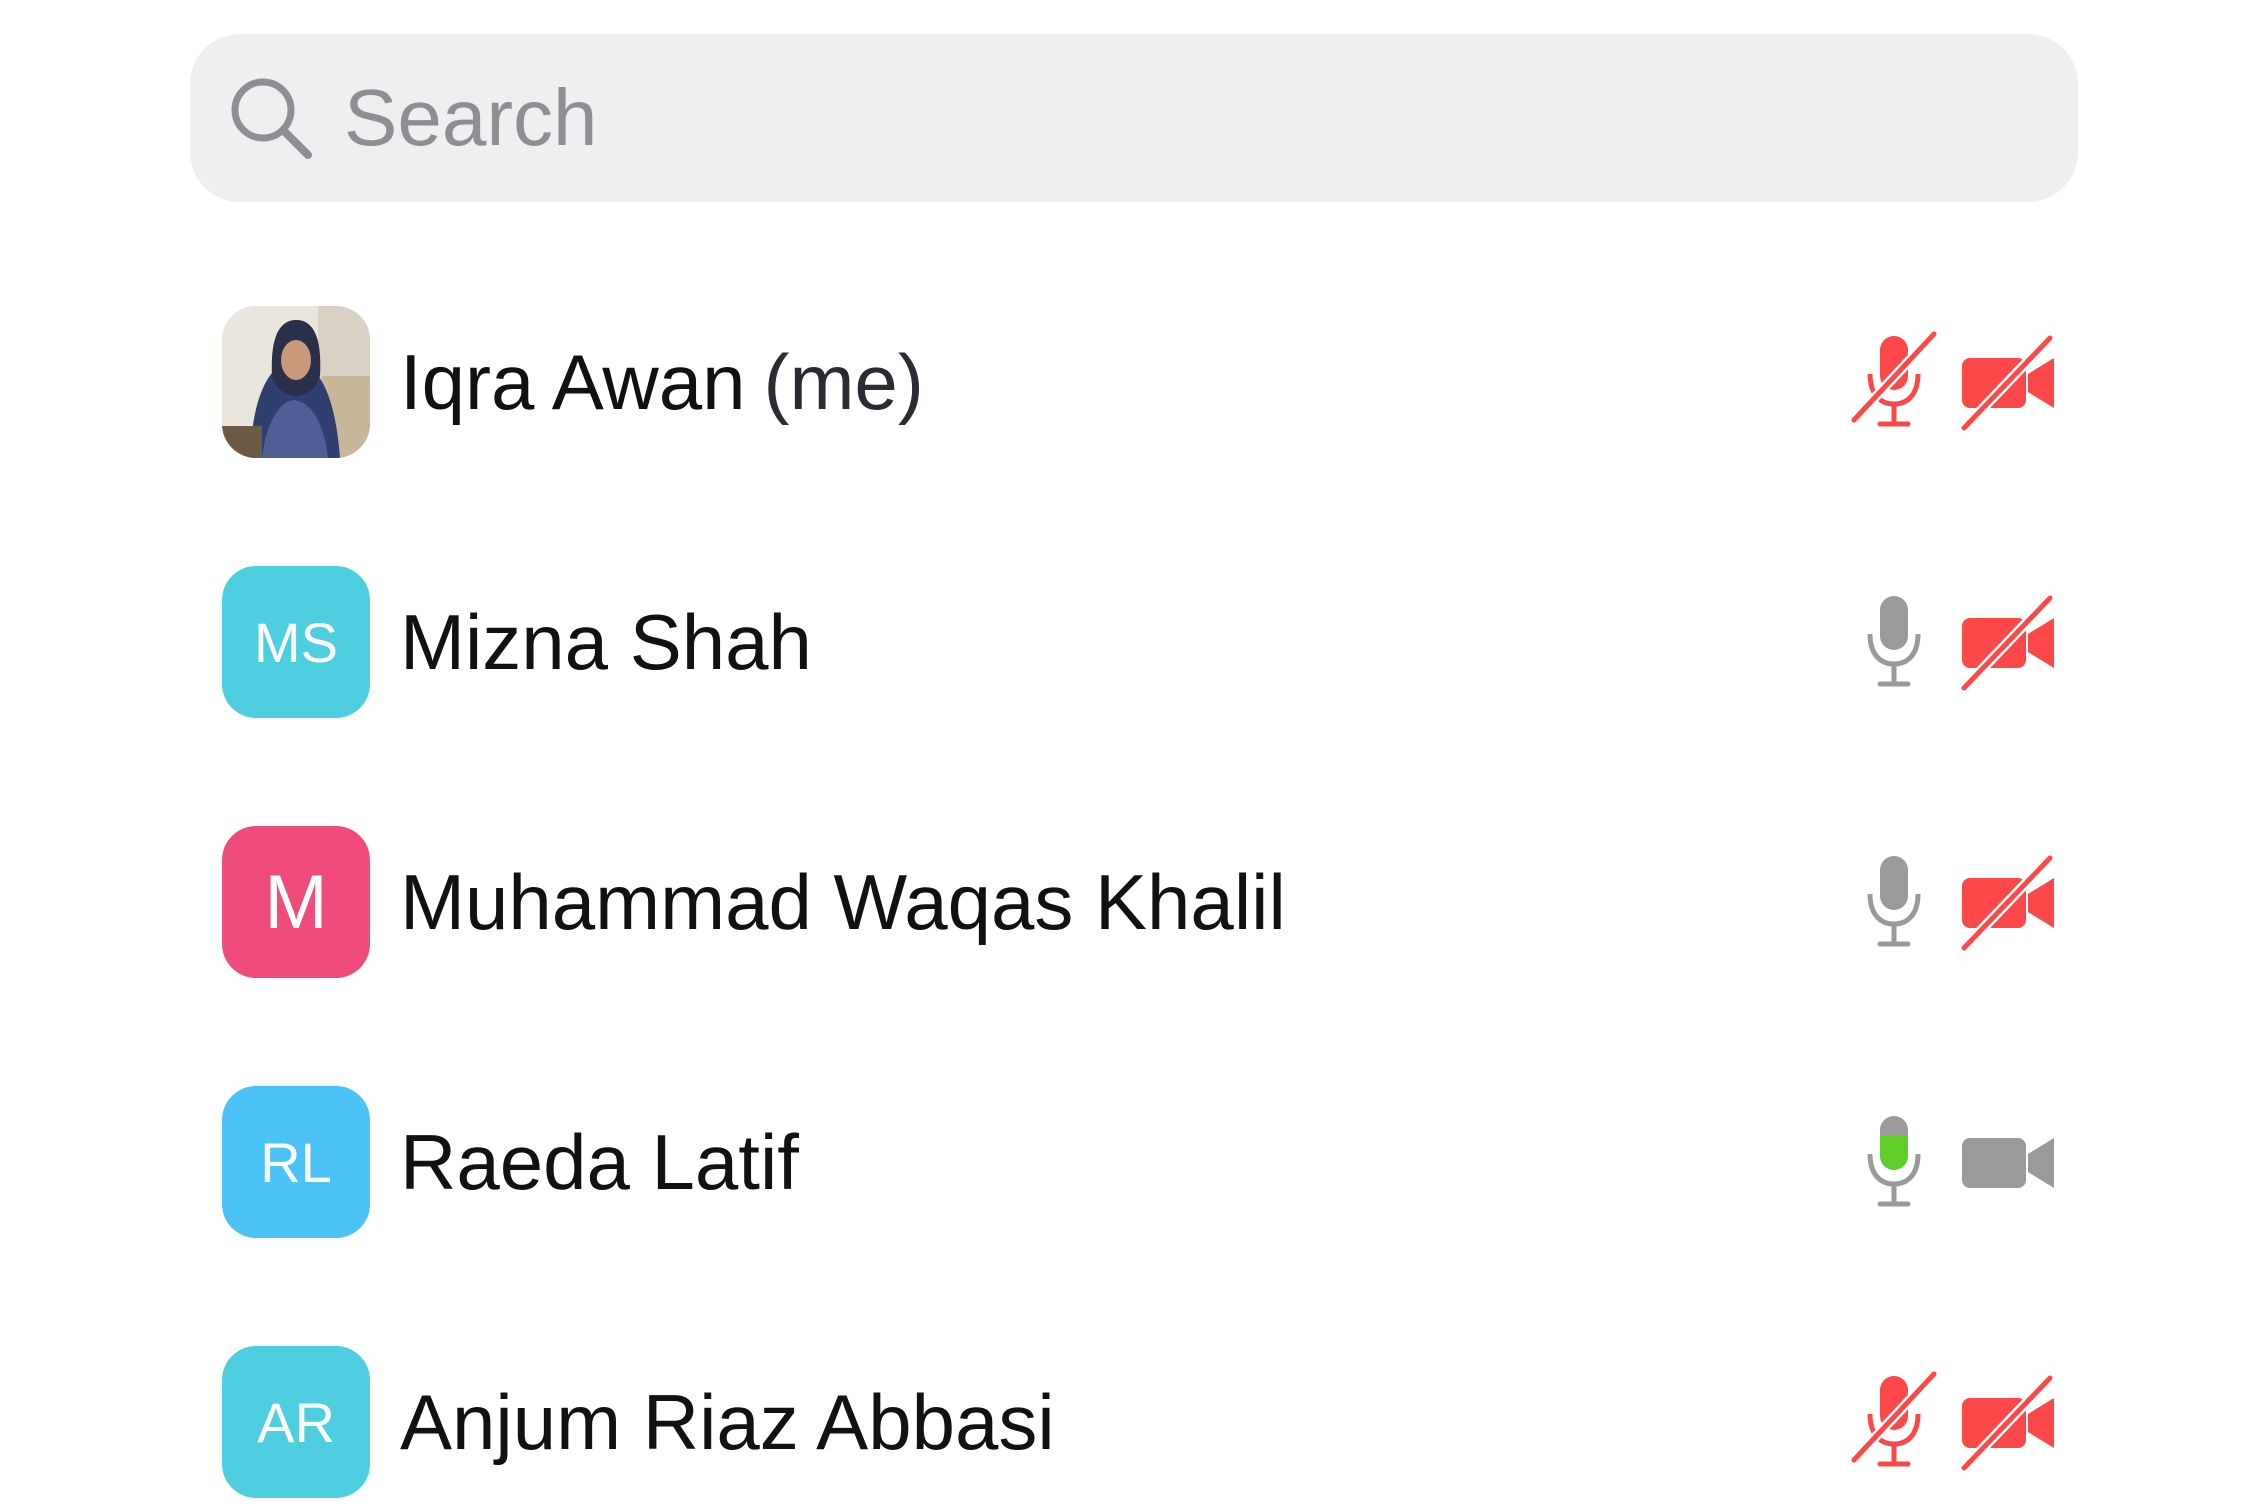  I want to click on participant-name-text: Iqra Awan, so click(573, 382).